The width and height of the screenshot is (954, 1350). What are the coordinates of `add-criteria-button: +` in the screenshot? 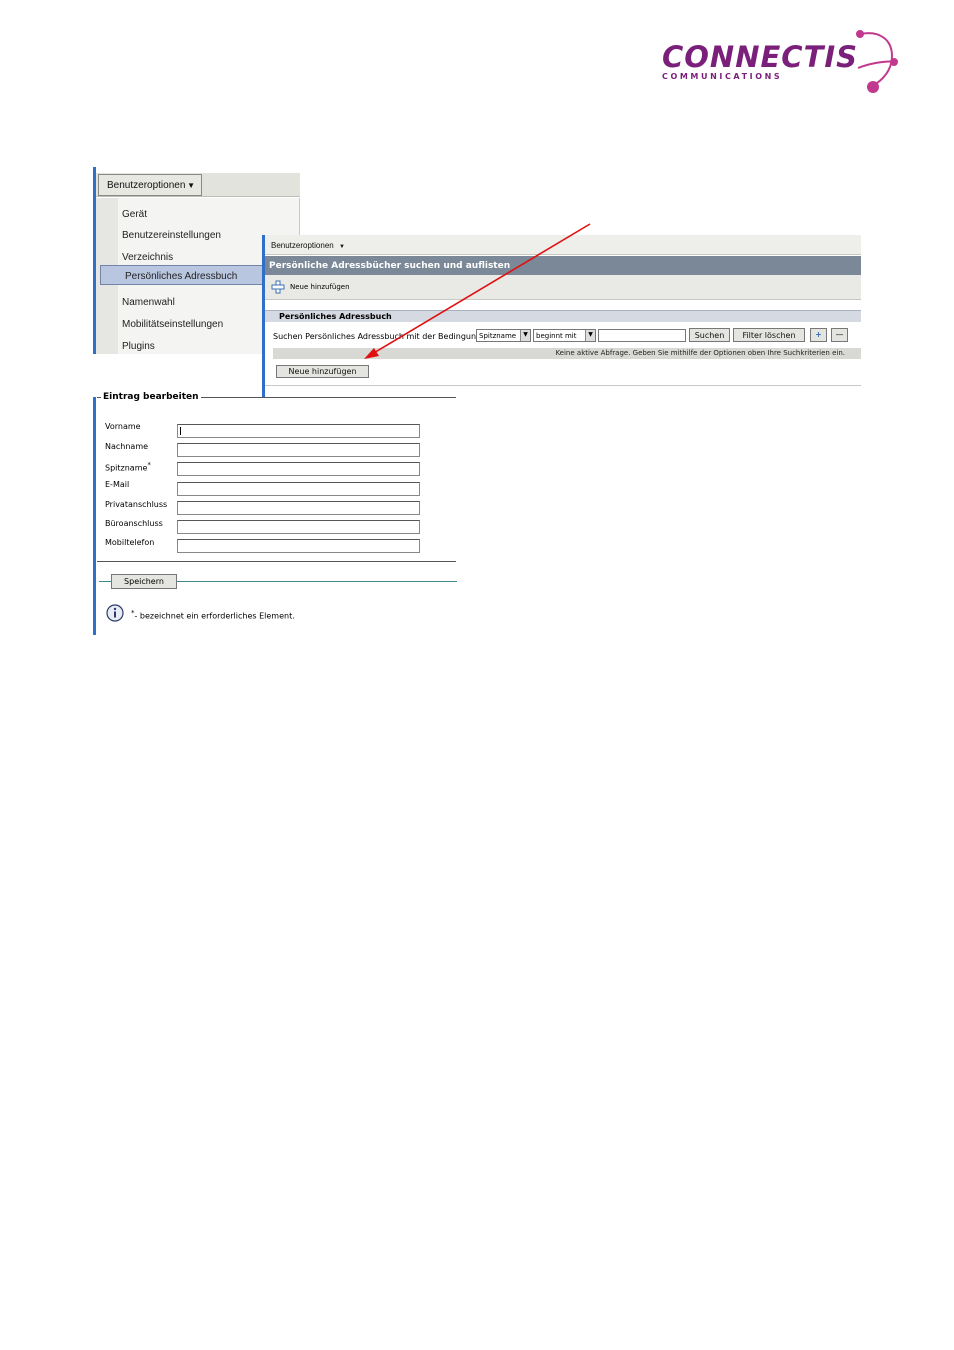 It's located at (818, 335).